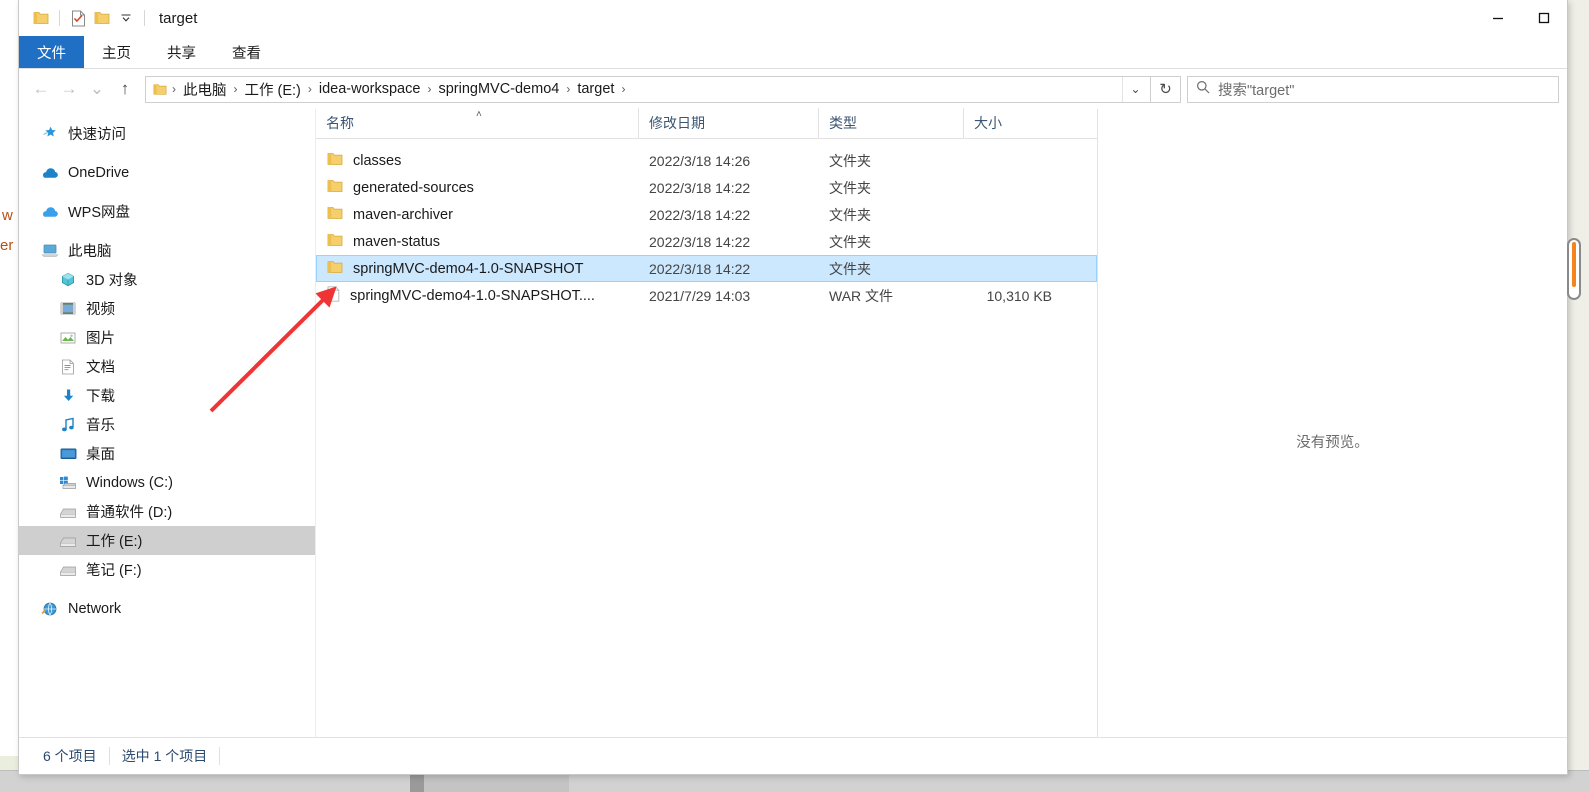 This screenshot has height=792, width=1589. What do you see at coordinates (69, 89) in the screenshot?
I see `forward-button: →` at bounding box center [69, 89].